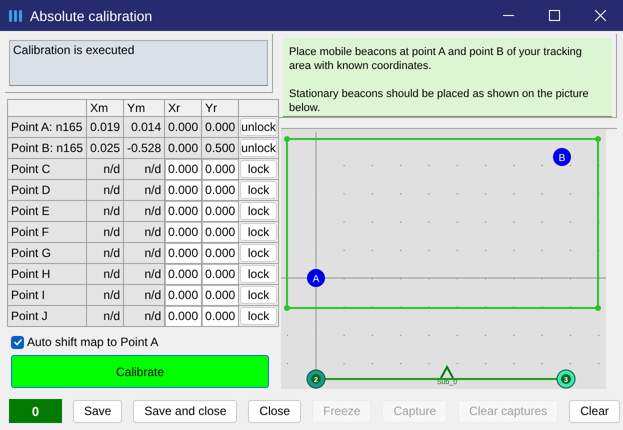  I want to click on point-name-cell: Point C, so click(47, 169).